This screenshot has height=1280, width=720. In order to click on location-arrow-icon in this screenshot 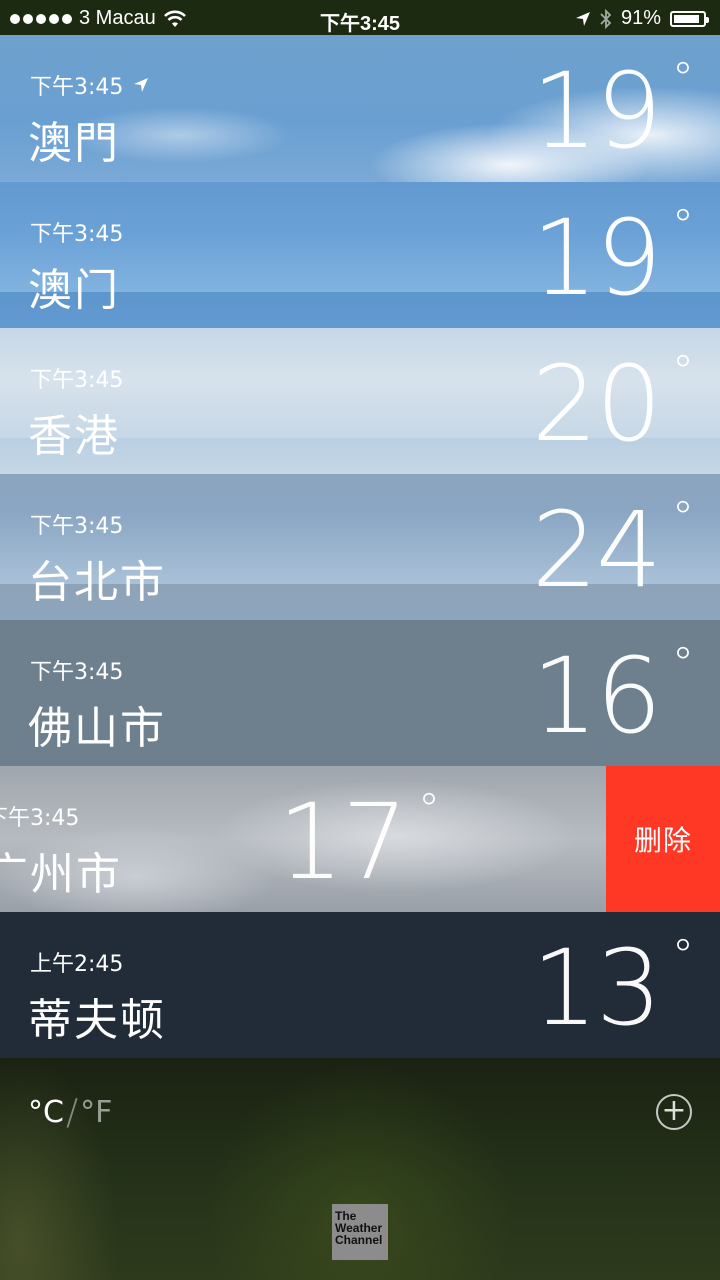, I will do `click(582, 18)`.